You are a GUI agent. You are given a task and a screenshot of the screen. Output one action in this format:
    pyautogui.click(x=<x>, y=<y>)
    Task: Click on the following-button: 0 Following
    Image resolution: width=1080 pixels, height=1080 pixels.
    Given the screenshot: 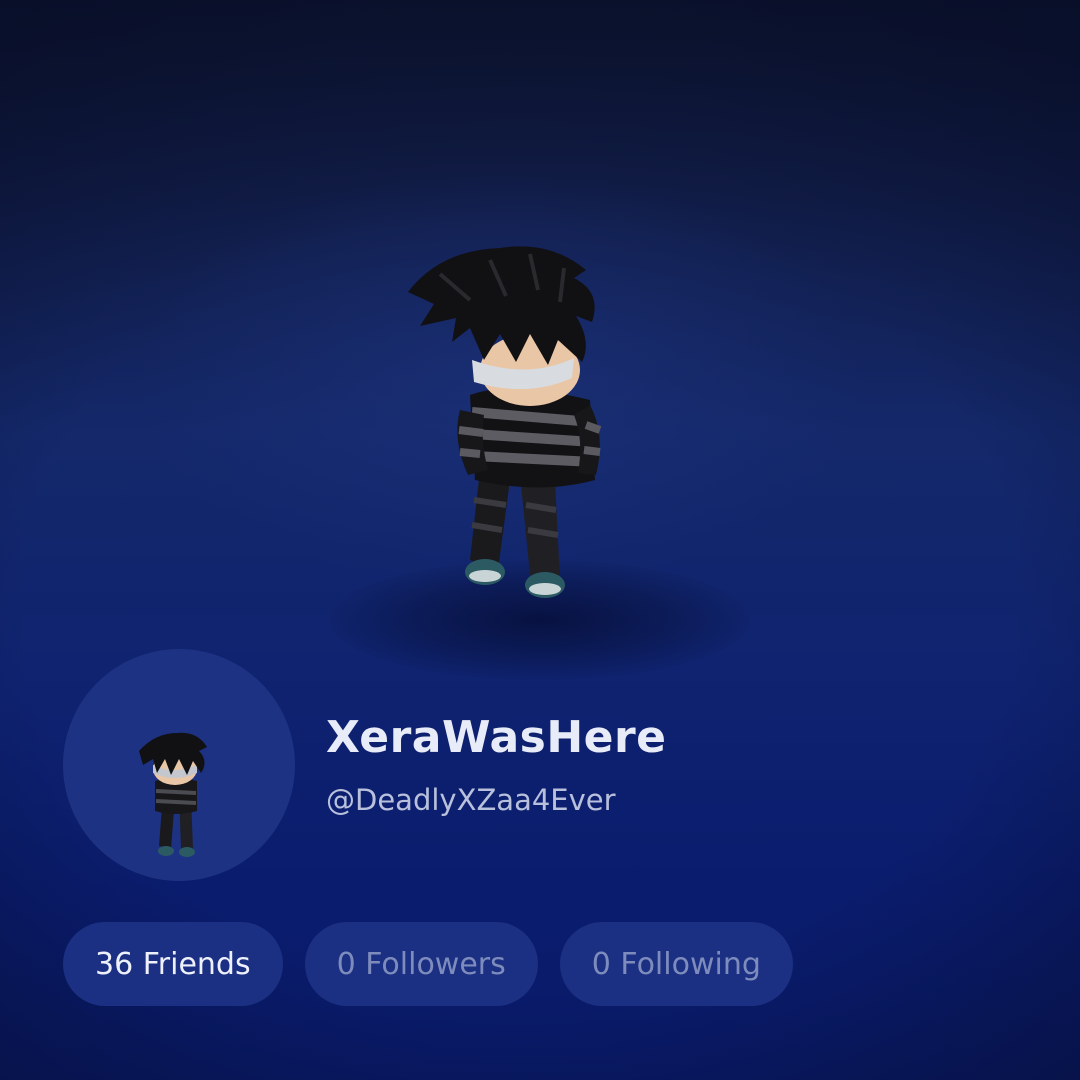 What is the action you would take?
    pyautogui.click(x=676, y=964)
    